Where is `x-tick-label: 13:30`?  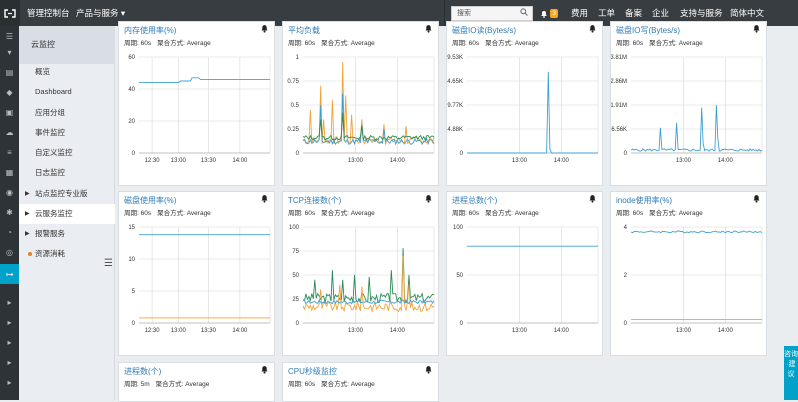
x-tick-label: 13:30 is located at coordinates (209, 331).